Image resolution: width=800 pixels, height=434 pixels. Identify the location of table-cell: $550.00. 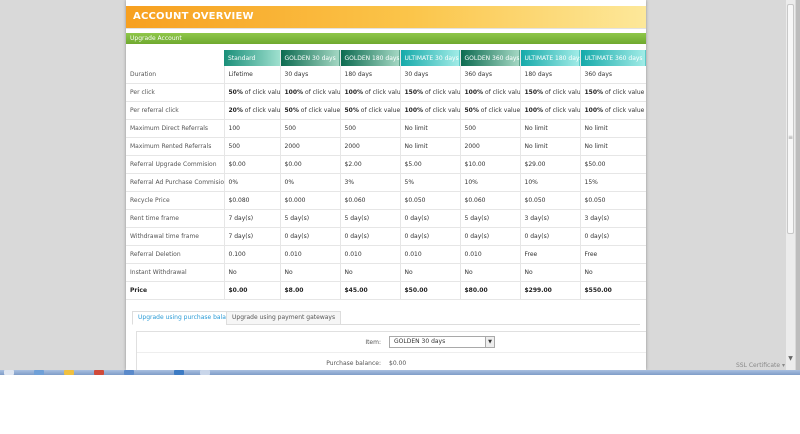
(613, 290).